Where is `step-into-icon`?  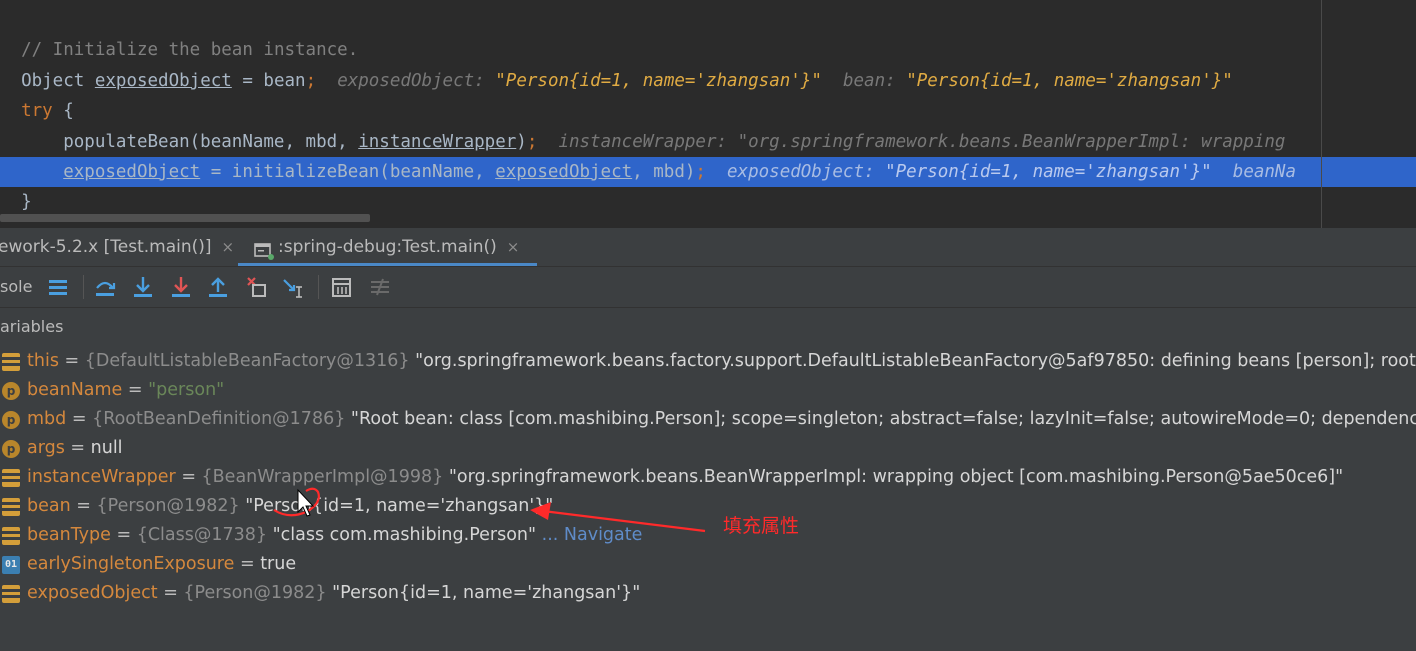 step-into-icon is located at coordinates (143, 287).